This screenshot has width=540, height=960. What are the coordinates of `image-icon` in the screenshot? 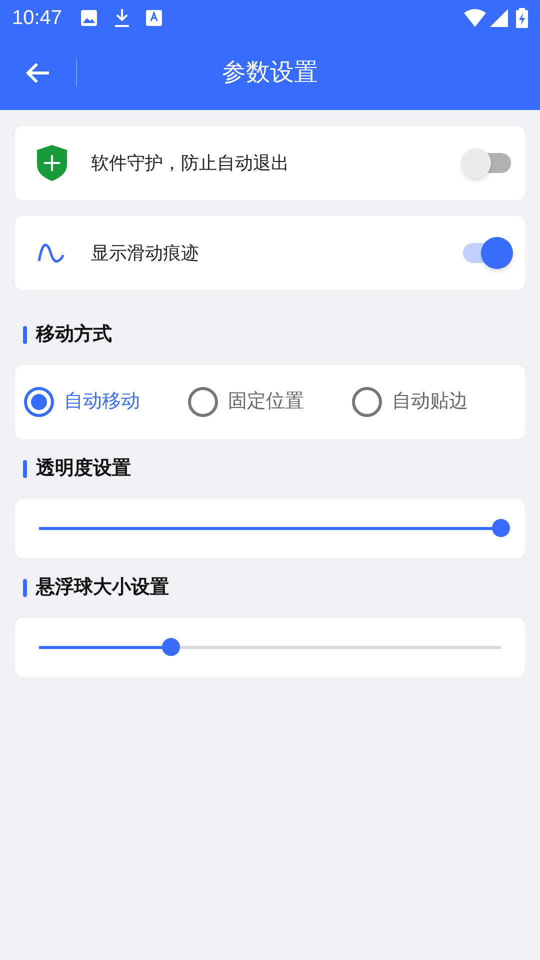 It's located at (89, 18).